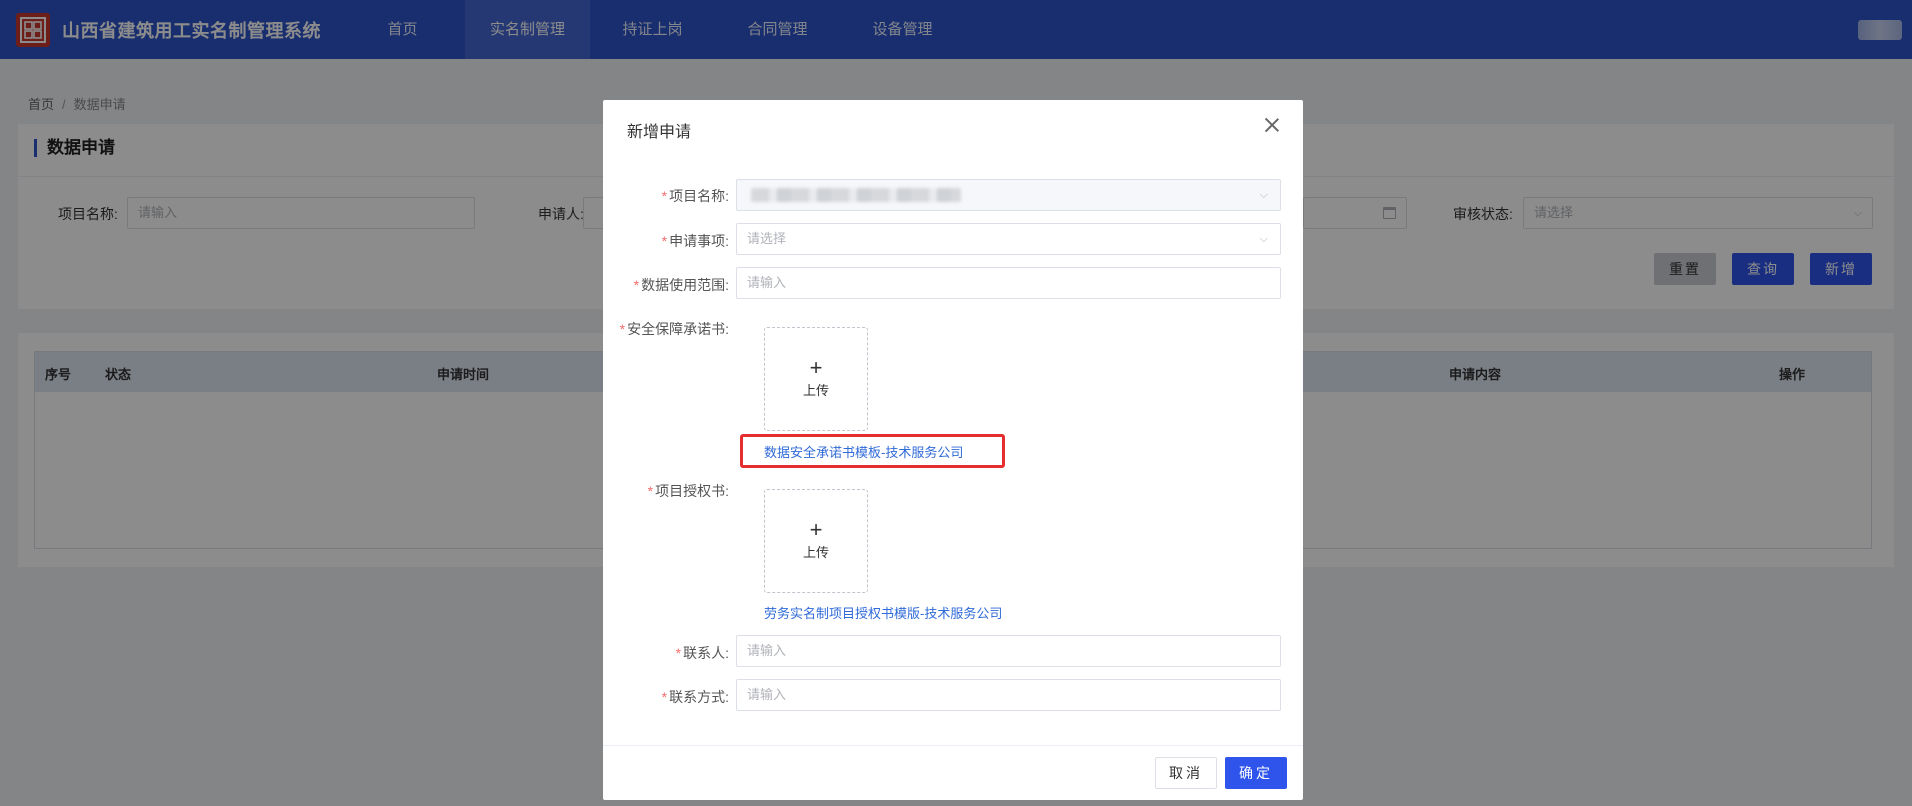 Image resolution: width=1912 pixels, height=806 pixels. Describe the element at coordinates (1008, 283) in the screenshot. I see `data-scope-input: 请输入` at that location.